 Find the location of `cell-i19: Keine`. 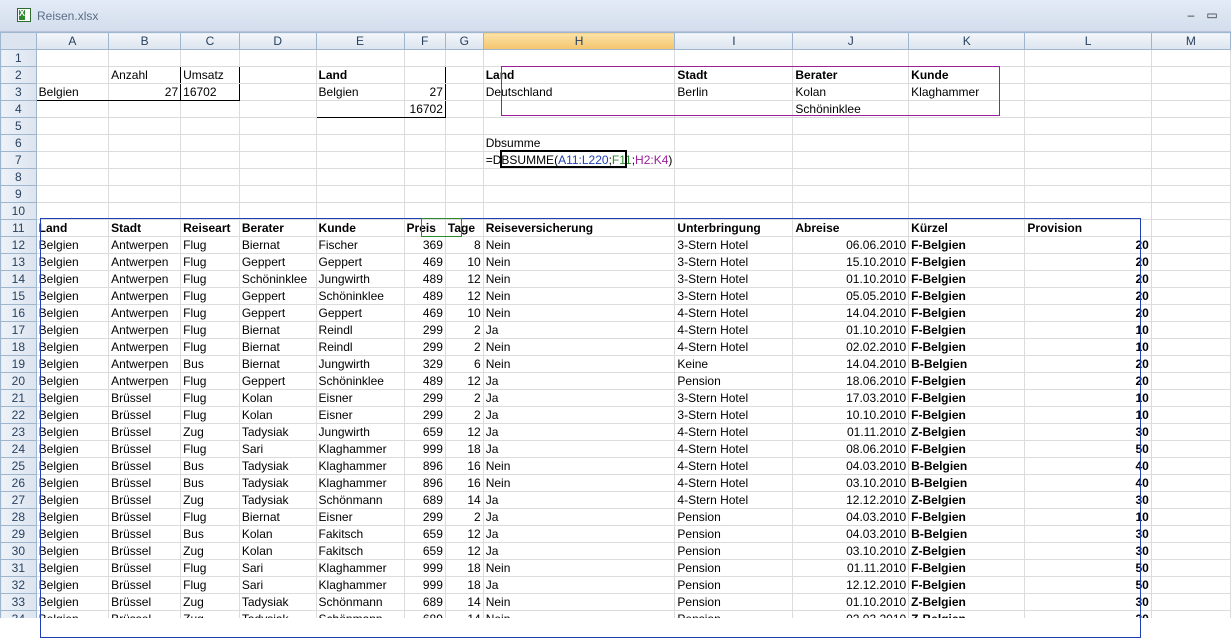

cell-i19: Keine is located at coordinates (734, 364).